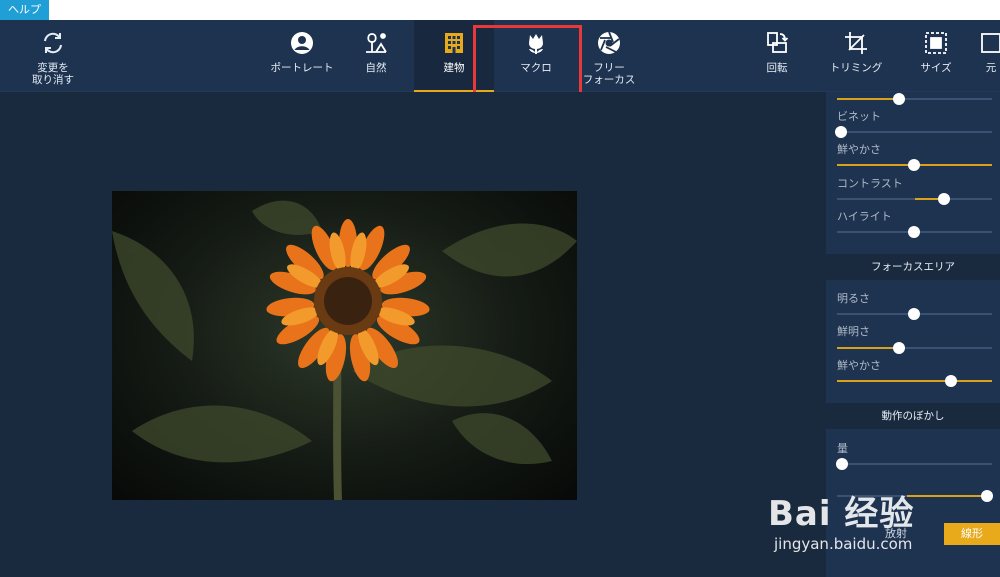 The image size is (1000, 577). I want to click on rotate-label: 回転, so click(777, 68).